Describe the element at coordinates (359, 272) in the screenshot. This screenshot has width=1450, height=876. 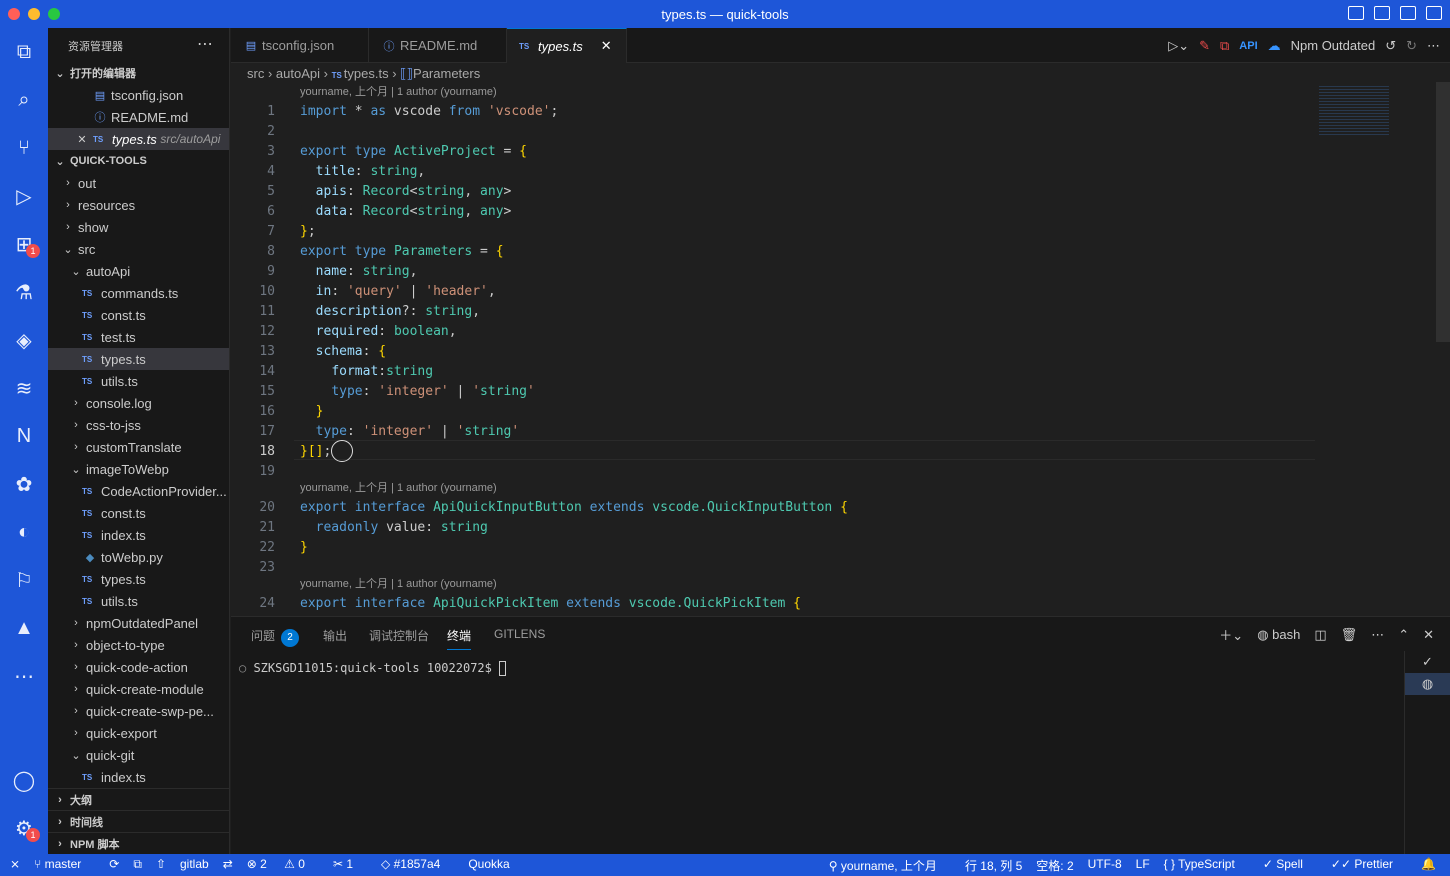
I see `code-line: name: string,` at that location.